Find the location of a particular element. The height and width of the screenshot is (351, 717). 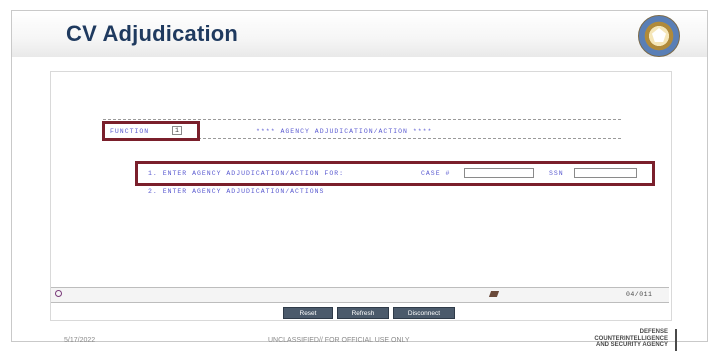

slide-title: CV Adjudication is located at coordinates (152, 33).